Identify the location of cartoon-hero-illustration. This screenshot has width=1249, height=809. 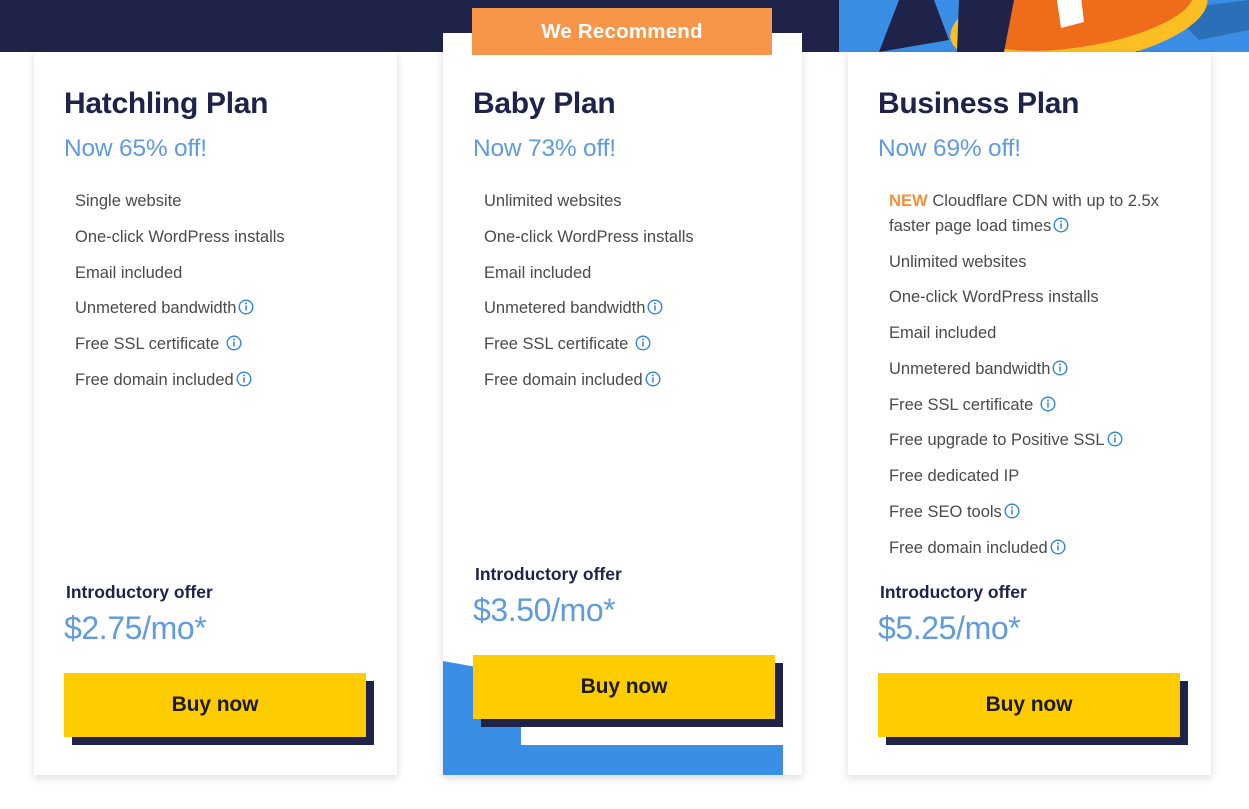
(1044, 26).